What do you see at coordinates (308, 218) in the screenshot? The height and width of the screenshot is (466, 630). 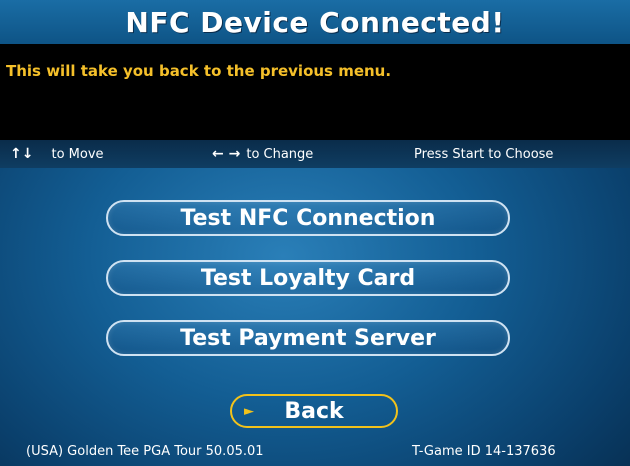 I see `test-nfc-connection-button: Test NFC Connection` at bounding box center [308, 218].